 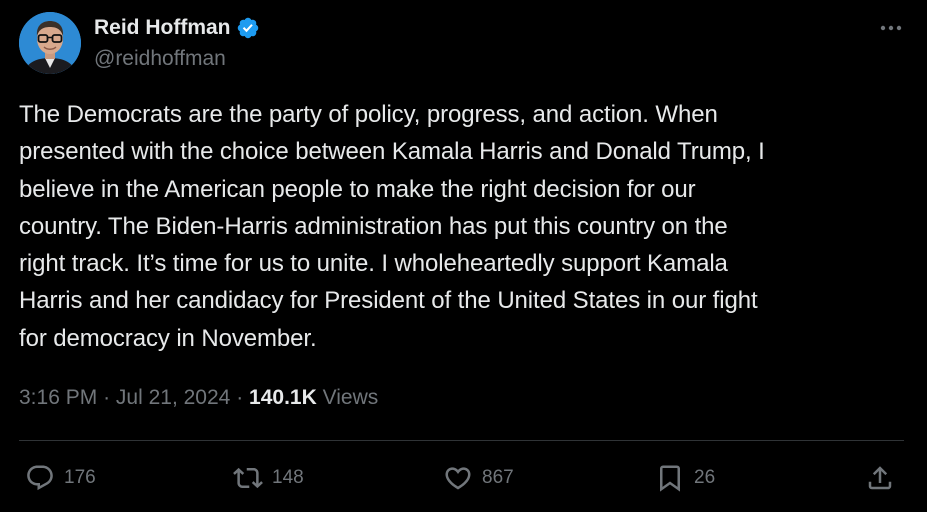 What do you see at coordinates (288, 477) in the screenshot?
I see `repost-count: 148` at bounding box center [288, 477].